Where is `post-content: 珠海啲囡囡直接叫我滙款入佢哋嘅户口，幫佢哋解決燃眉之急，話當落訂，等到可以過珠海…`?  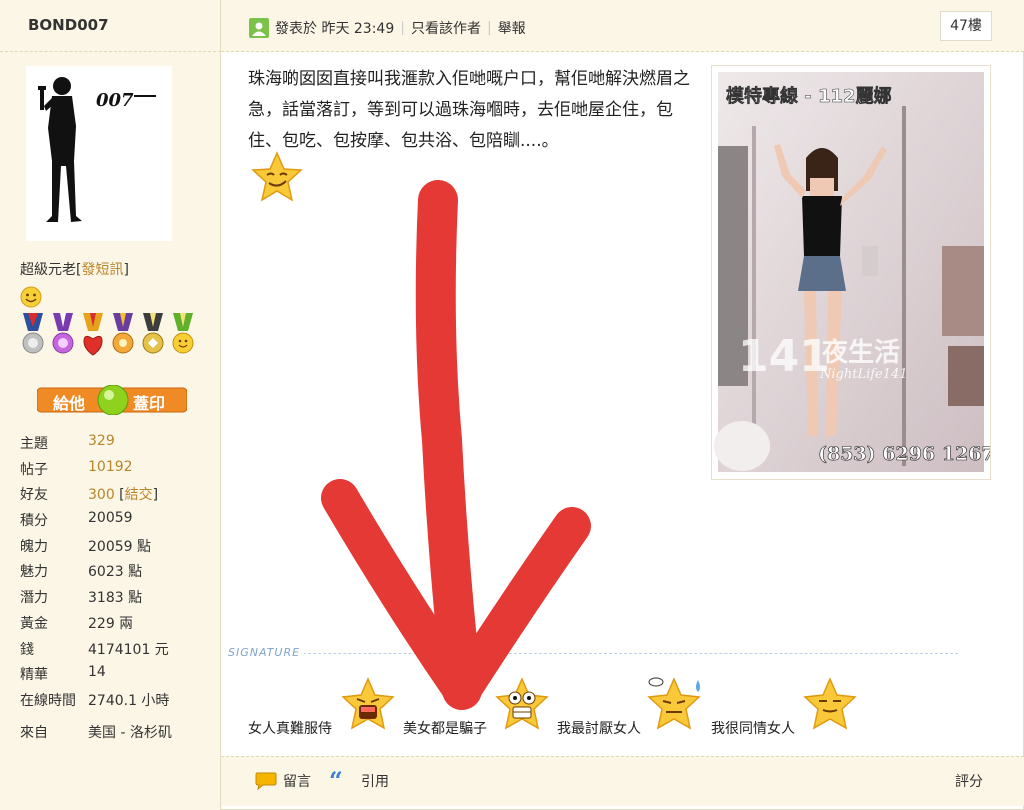
post-content: 珠海啲囡囡直接叫我滙款入佢哋嘅户口，幫佢哋解決燃眉之急，話當落訂，等到可以過珠海… is located at coordinates (469, 110).